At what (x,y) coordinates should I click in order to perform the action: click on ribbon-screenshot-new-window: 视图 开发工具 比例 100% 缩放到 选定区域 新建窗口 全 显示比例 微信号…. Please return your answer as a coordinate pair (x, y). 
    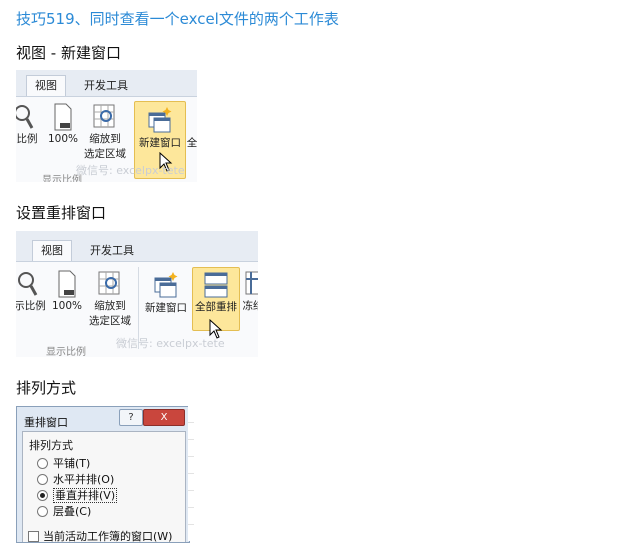
    Looking at the image, I should click on (106, 126).